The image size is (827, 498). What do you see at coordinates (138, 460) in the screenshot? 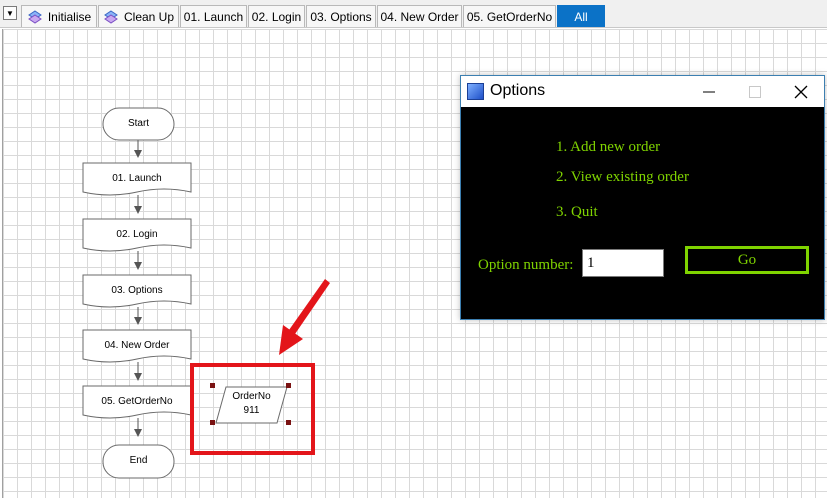
I see `end-label: End` at bounding box center [138, 460].